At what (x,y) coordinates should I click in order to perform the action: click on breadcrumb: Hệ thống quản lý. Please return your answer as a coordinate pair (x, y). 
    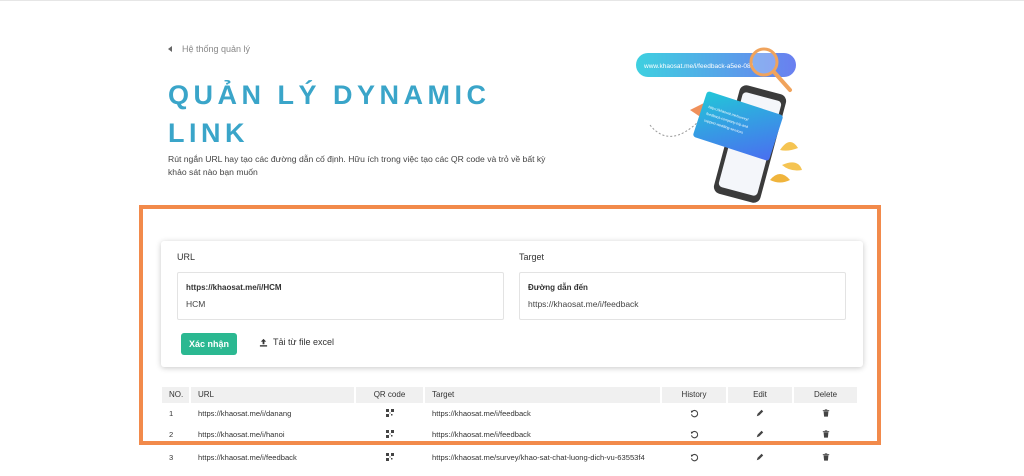
    Looking at the image, I should click on (209, 49).